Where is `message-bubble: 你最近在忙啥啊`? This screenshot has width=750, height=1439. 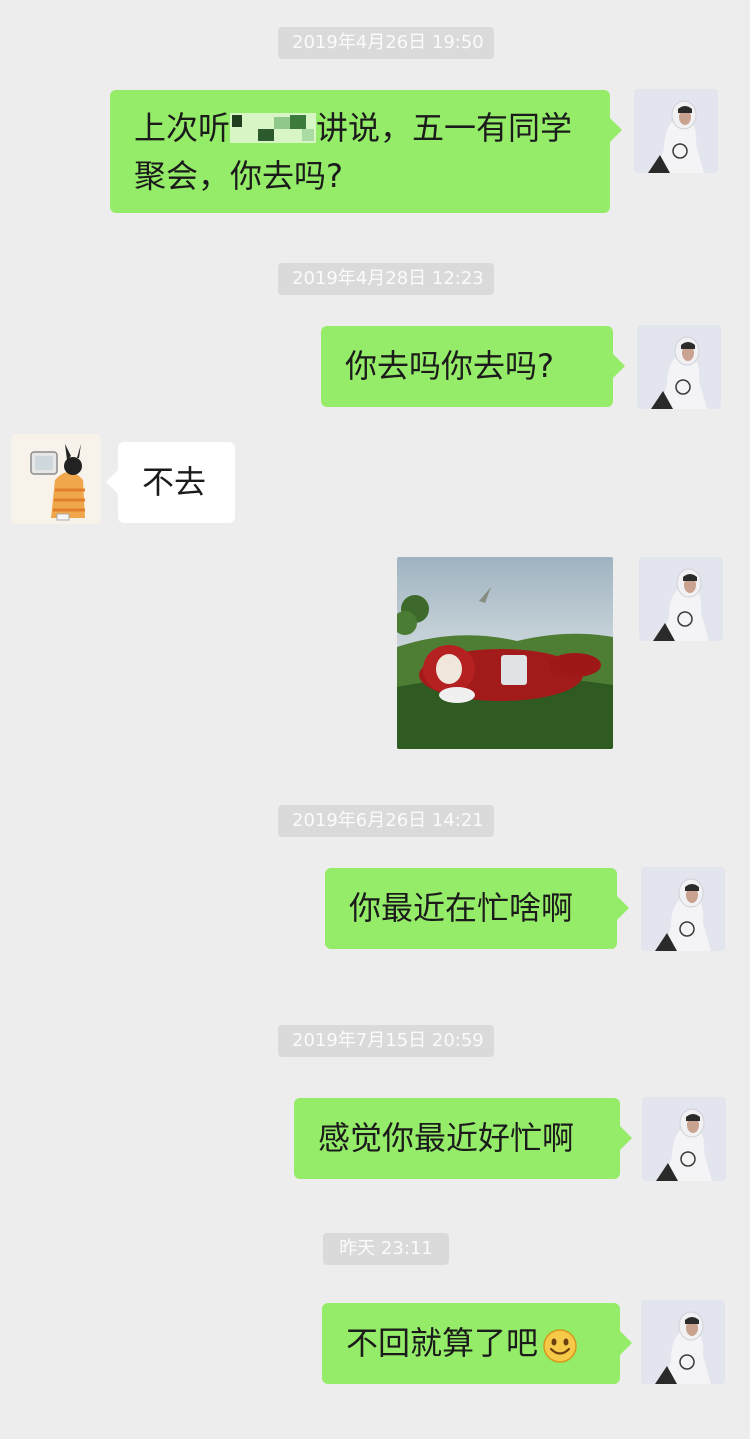
message-bubble: 你最近在忙啥啊 is located at coordinates (477, 908).